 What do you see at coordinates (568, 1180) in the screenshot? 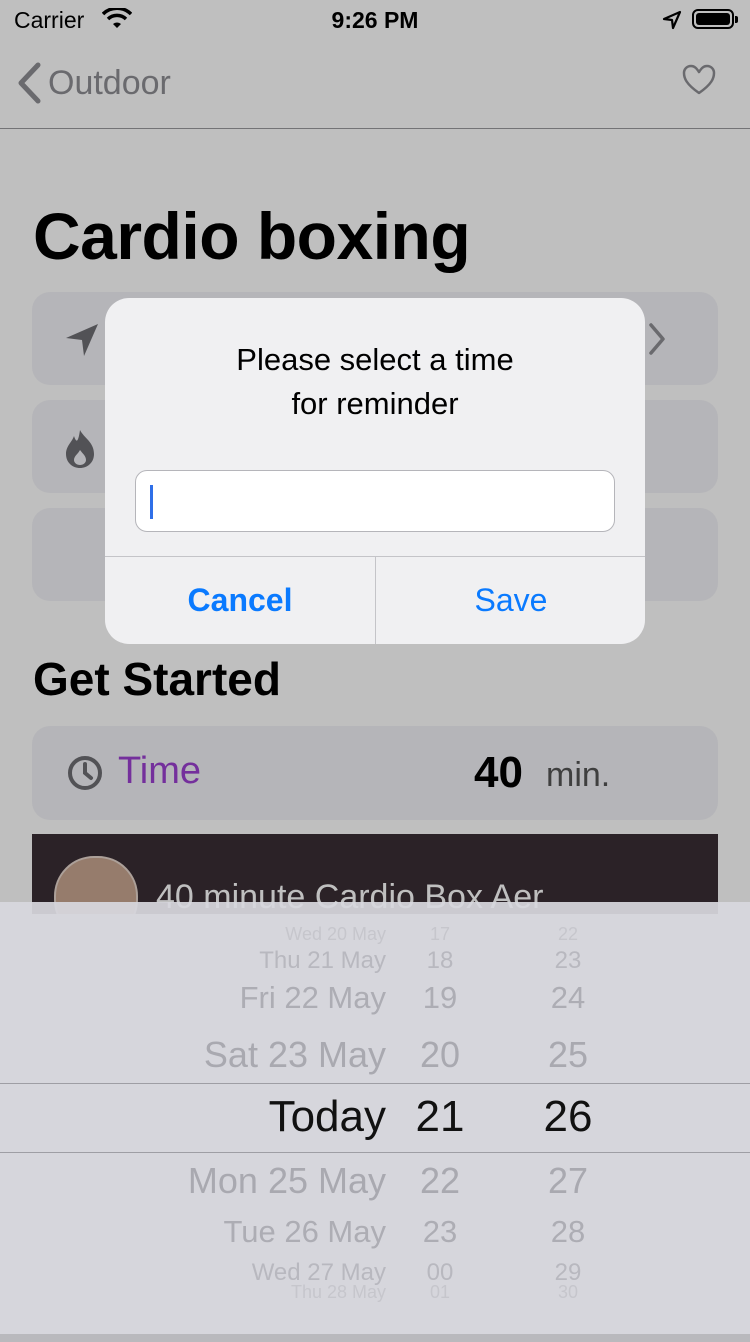
I see `picker-minute-text: 27` at bounding box center [568, 1180].